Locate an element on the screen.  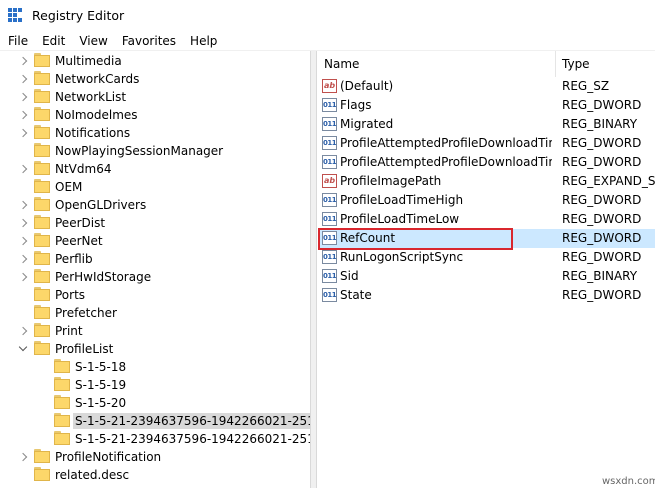
tree-item: S-1-5-18 is located at coordinates (155, 367).